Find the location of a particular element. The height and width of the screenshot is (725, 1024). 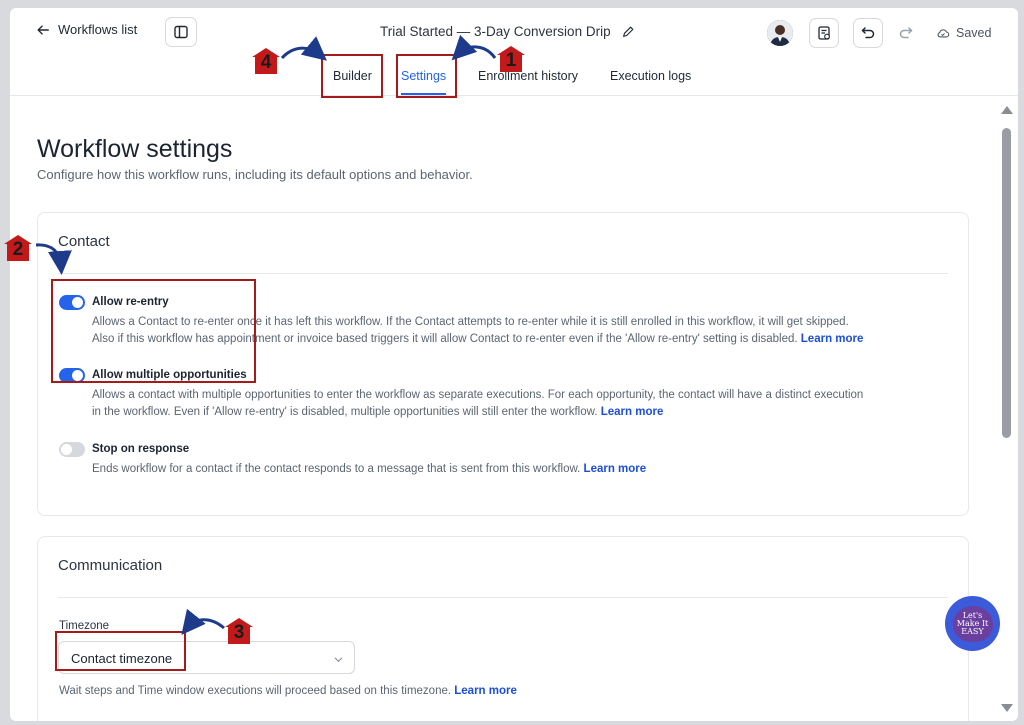

lets-make-it-easy-logo: Let's Make It EASY is located at coordinates (972, 623).